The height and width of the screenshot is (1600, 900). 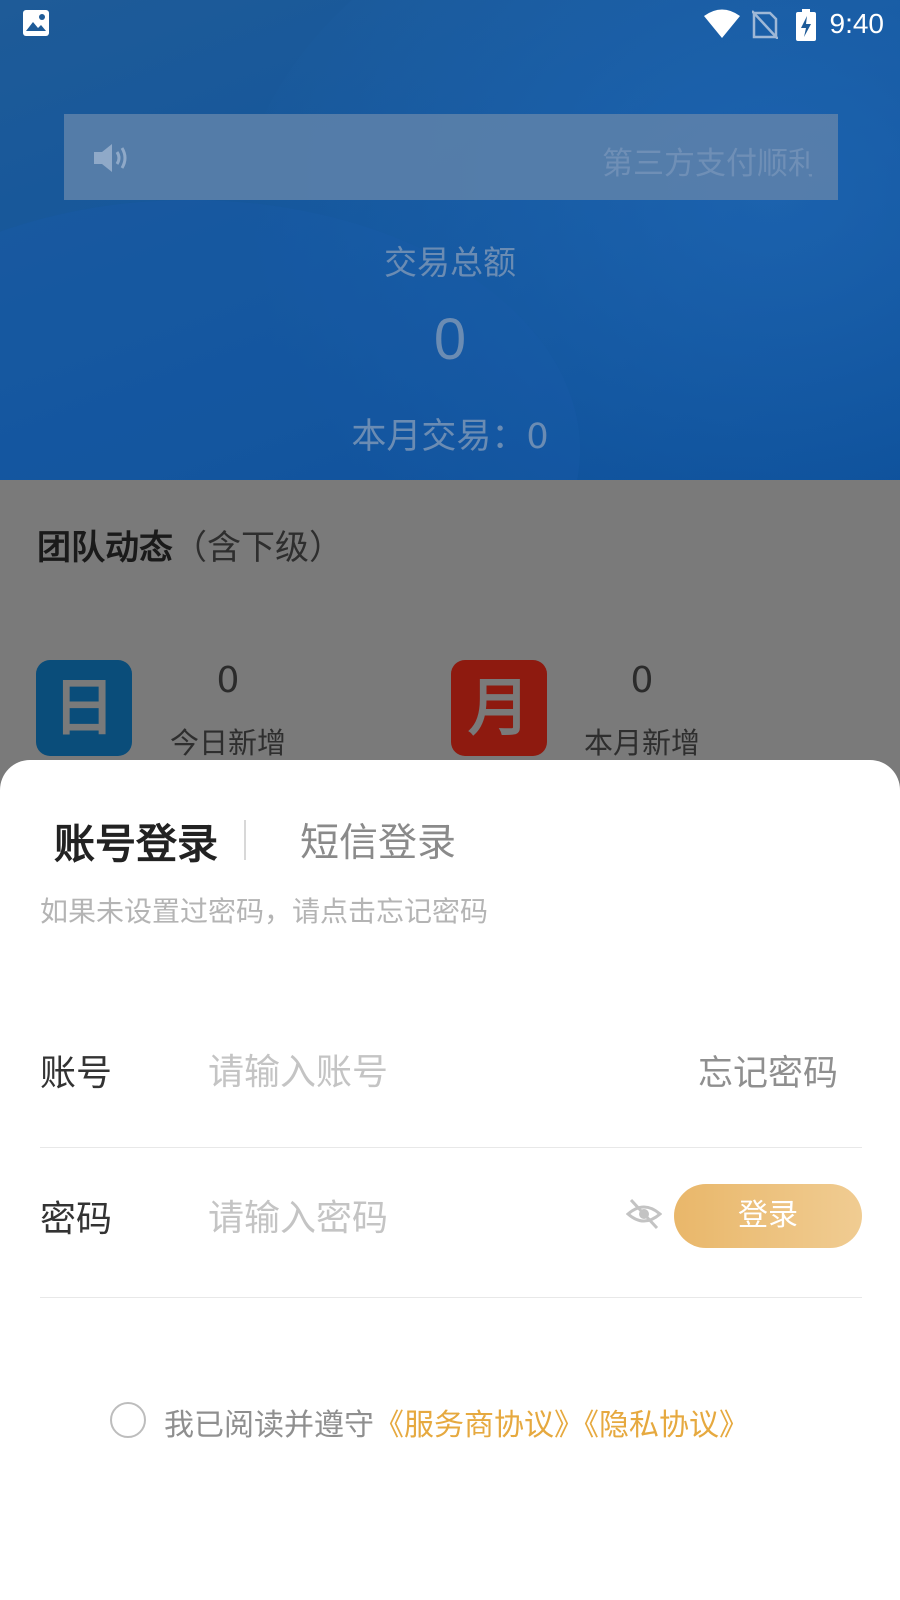 I want to click on privacy-agreement-link: 《隐私协议》, so click(x=666, y=1425).